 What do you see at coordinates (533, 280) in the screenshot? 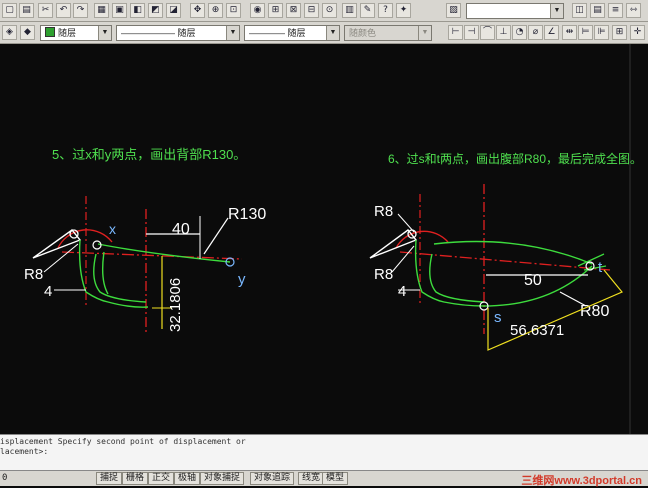
I see `dim-50-text: 50` at bounding box center [533, 280].